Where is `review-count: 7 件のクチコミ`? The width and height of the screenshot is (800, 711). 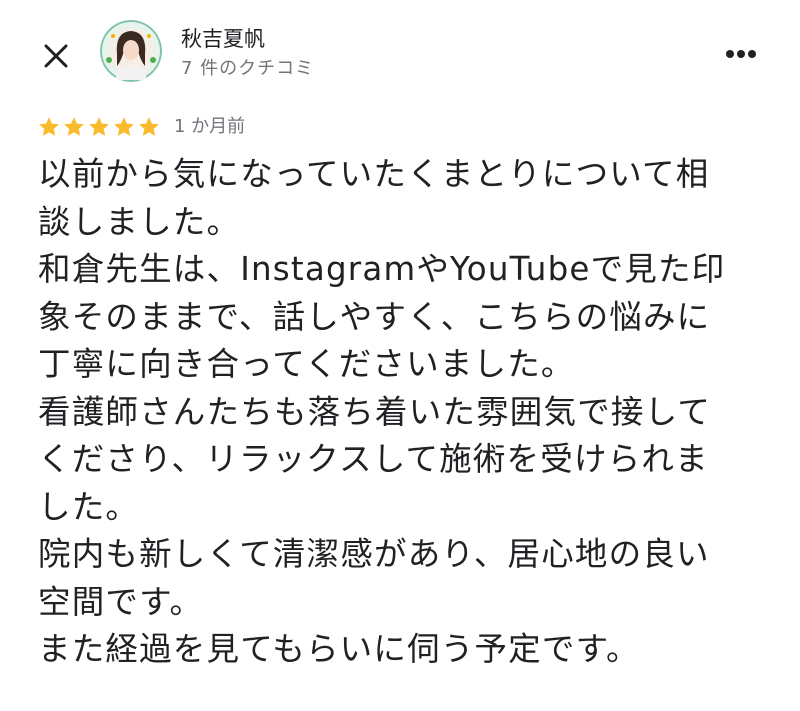 review-count: 7 件のクチコミ is located at coordinates (247, 69).